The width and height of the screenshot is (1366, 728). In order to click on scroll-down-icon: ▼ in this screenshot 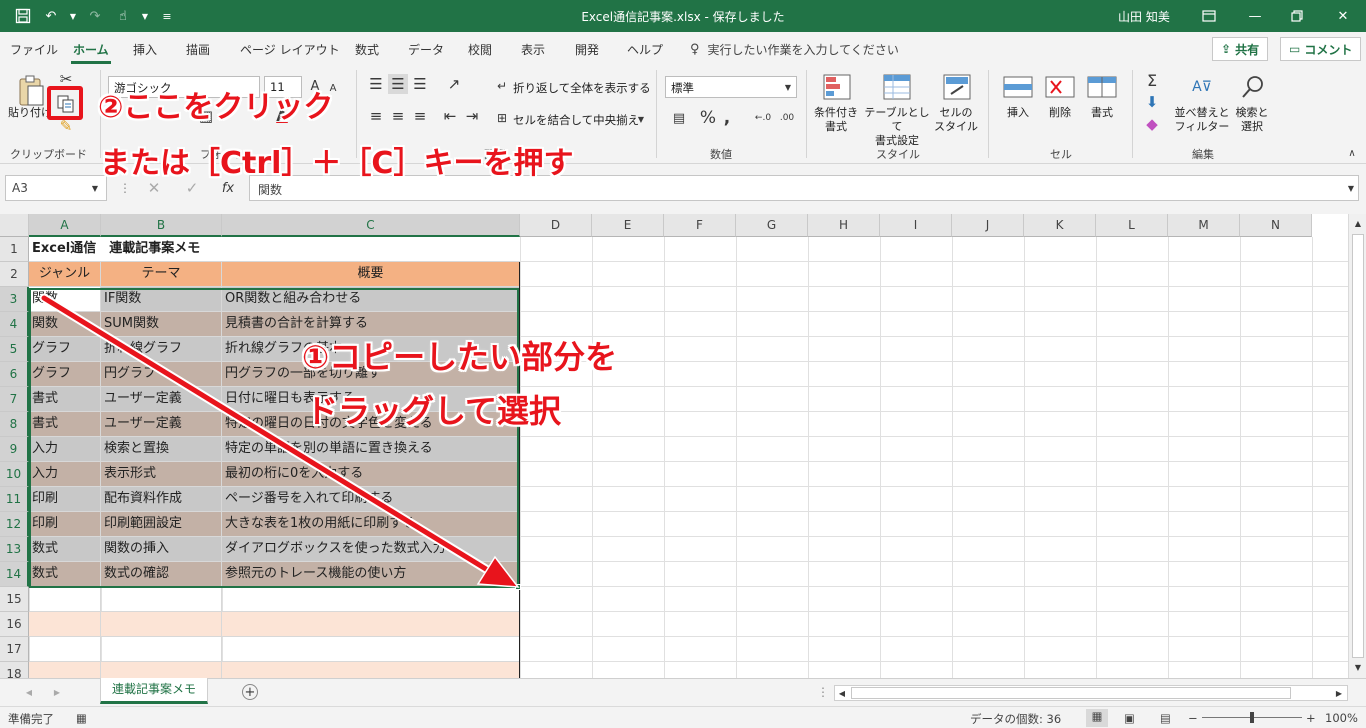, I will do `click(1358, 667)`.